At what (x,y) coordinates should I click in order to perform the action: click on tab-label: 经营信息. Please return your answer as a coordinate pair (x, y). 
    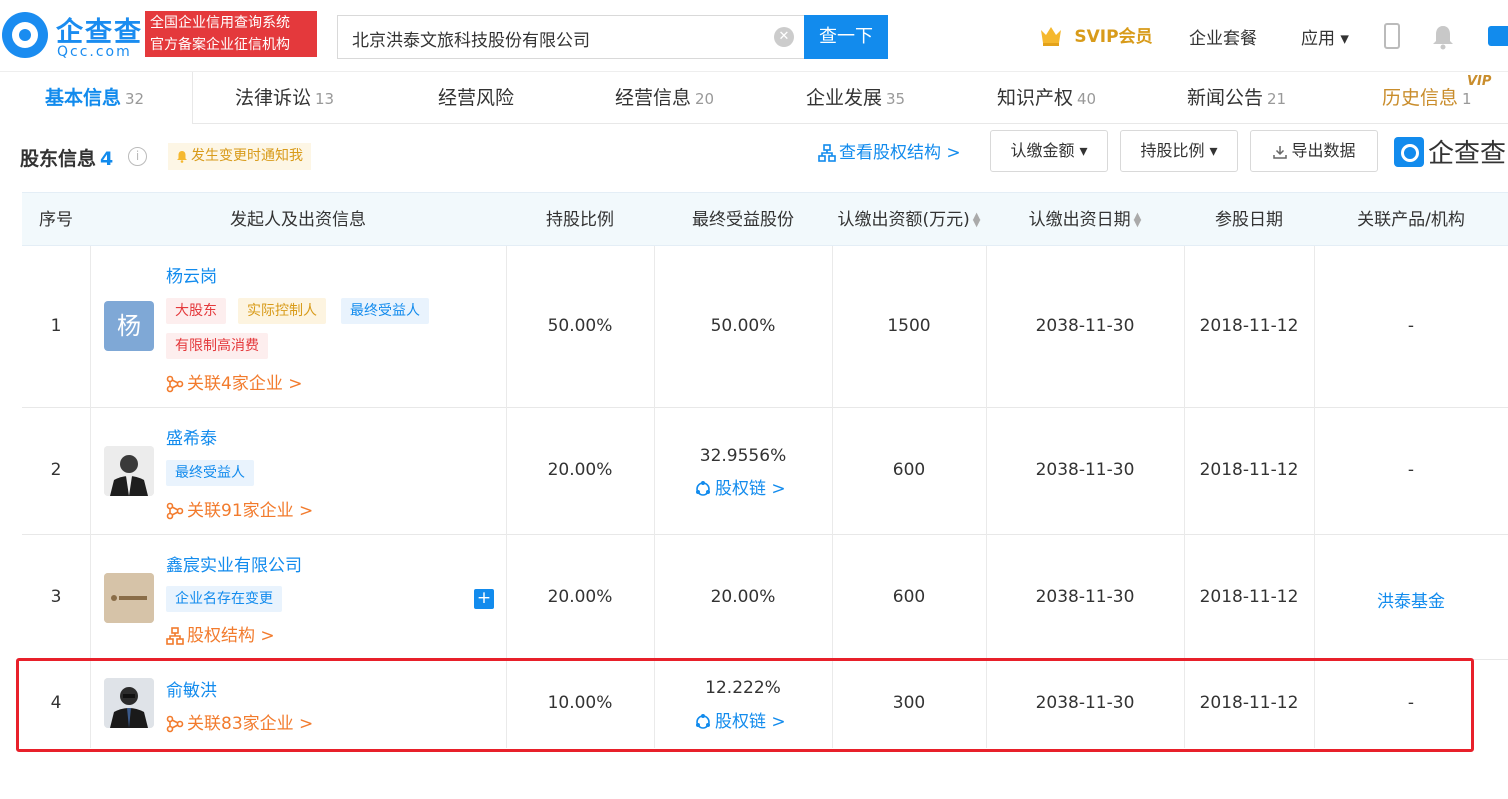
    Looking at the image, I should click on (653, 98).